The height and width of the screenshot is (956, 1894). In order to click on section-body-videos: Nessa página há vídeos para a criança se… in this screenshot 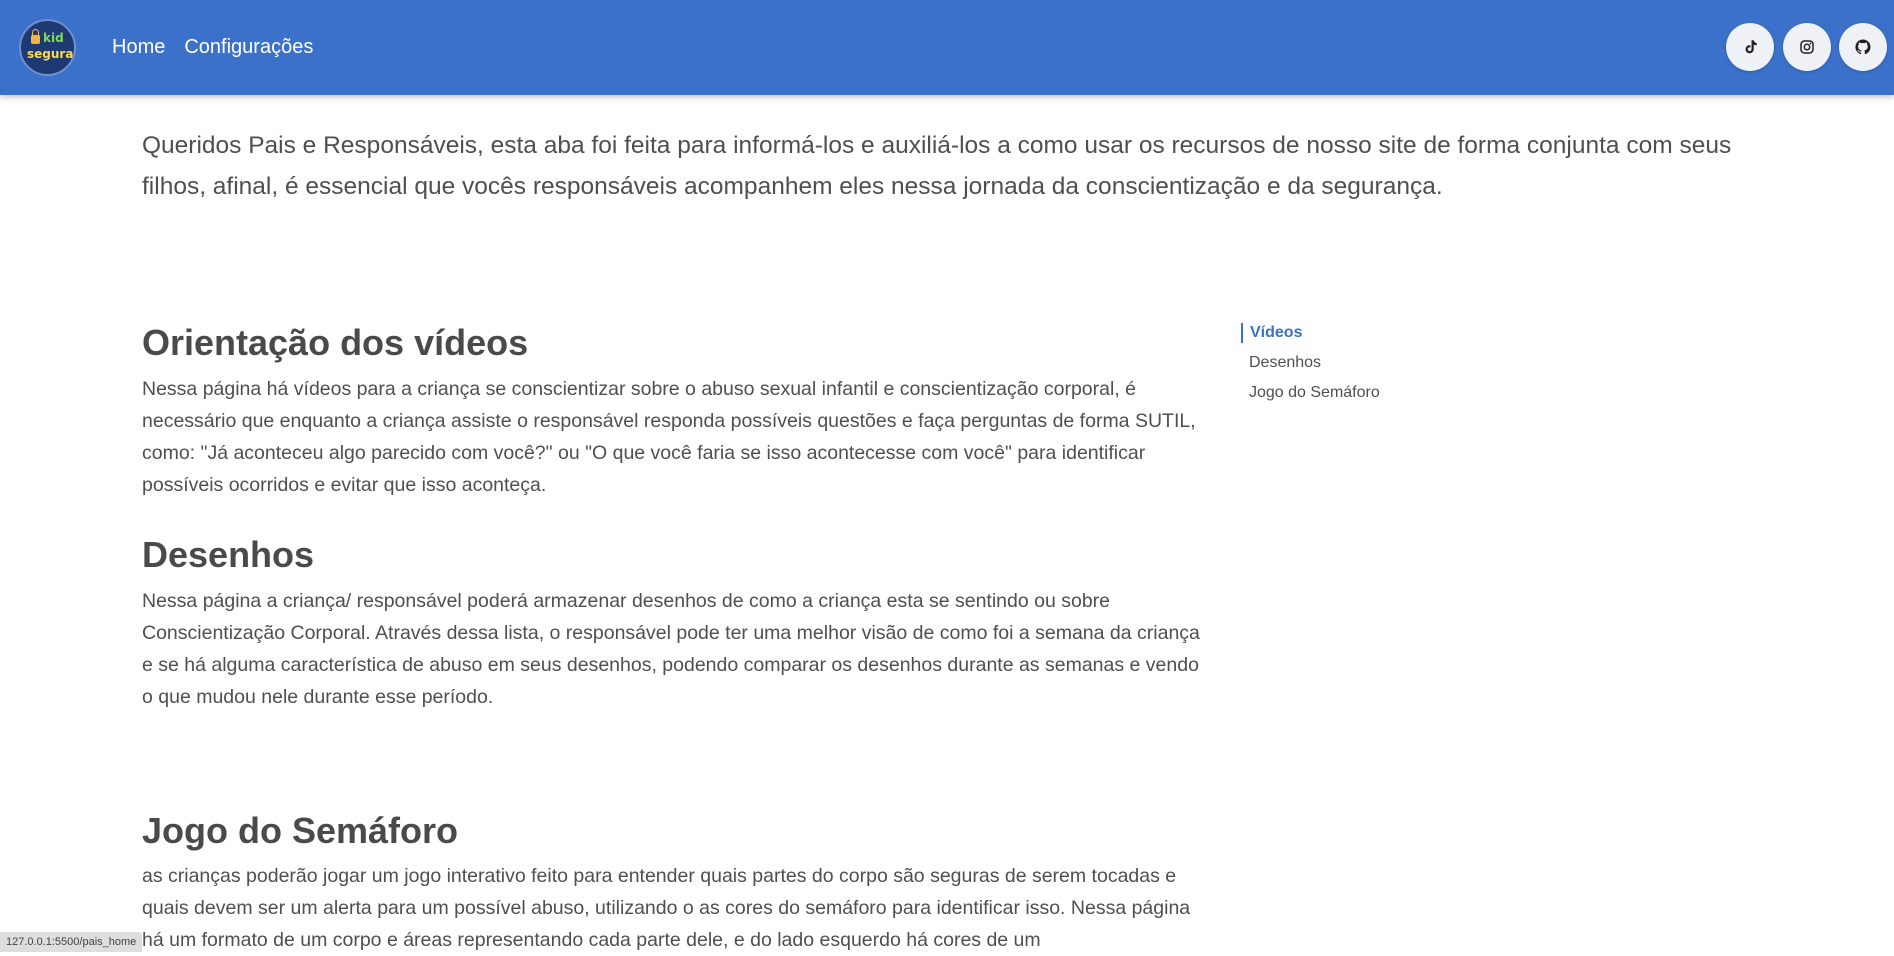, I will do `click(672, 437)`.